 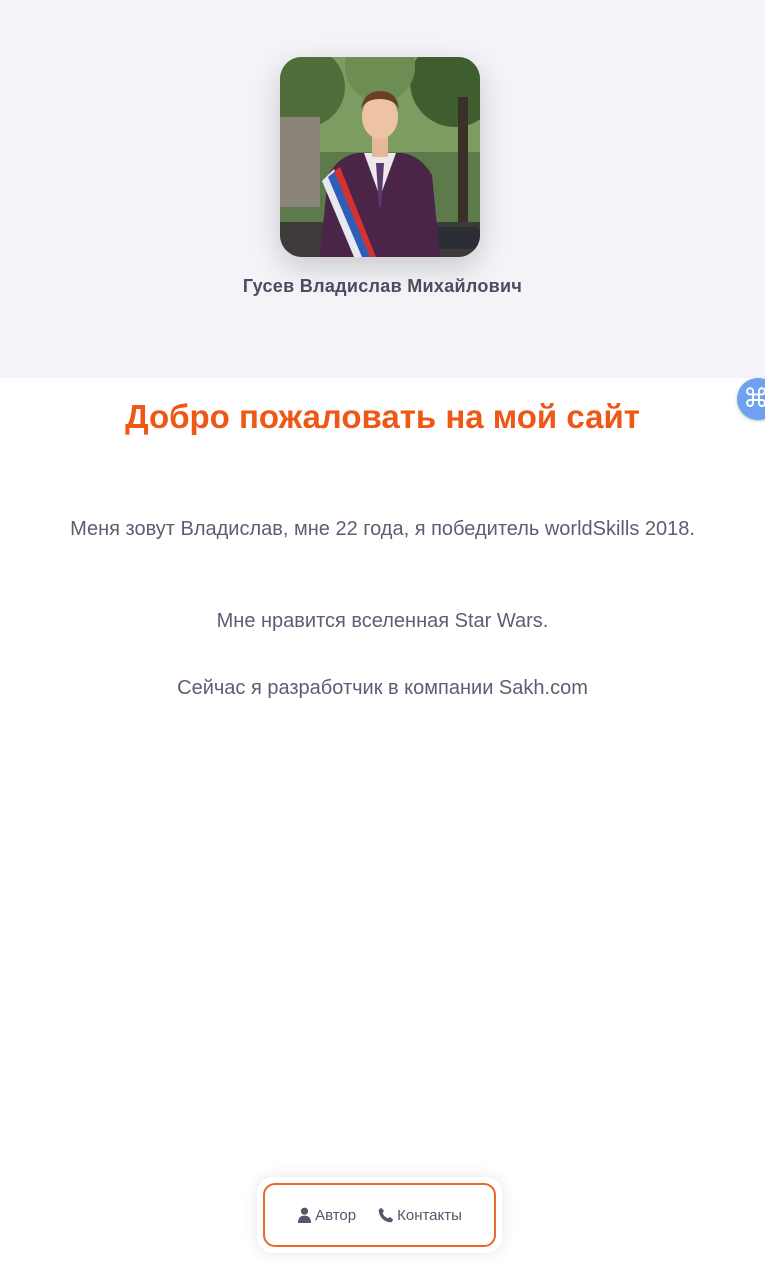 I want to click on phone-icon, so click(x=386, y=1215).